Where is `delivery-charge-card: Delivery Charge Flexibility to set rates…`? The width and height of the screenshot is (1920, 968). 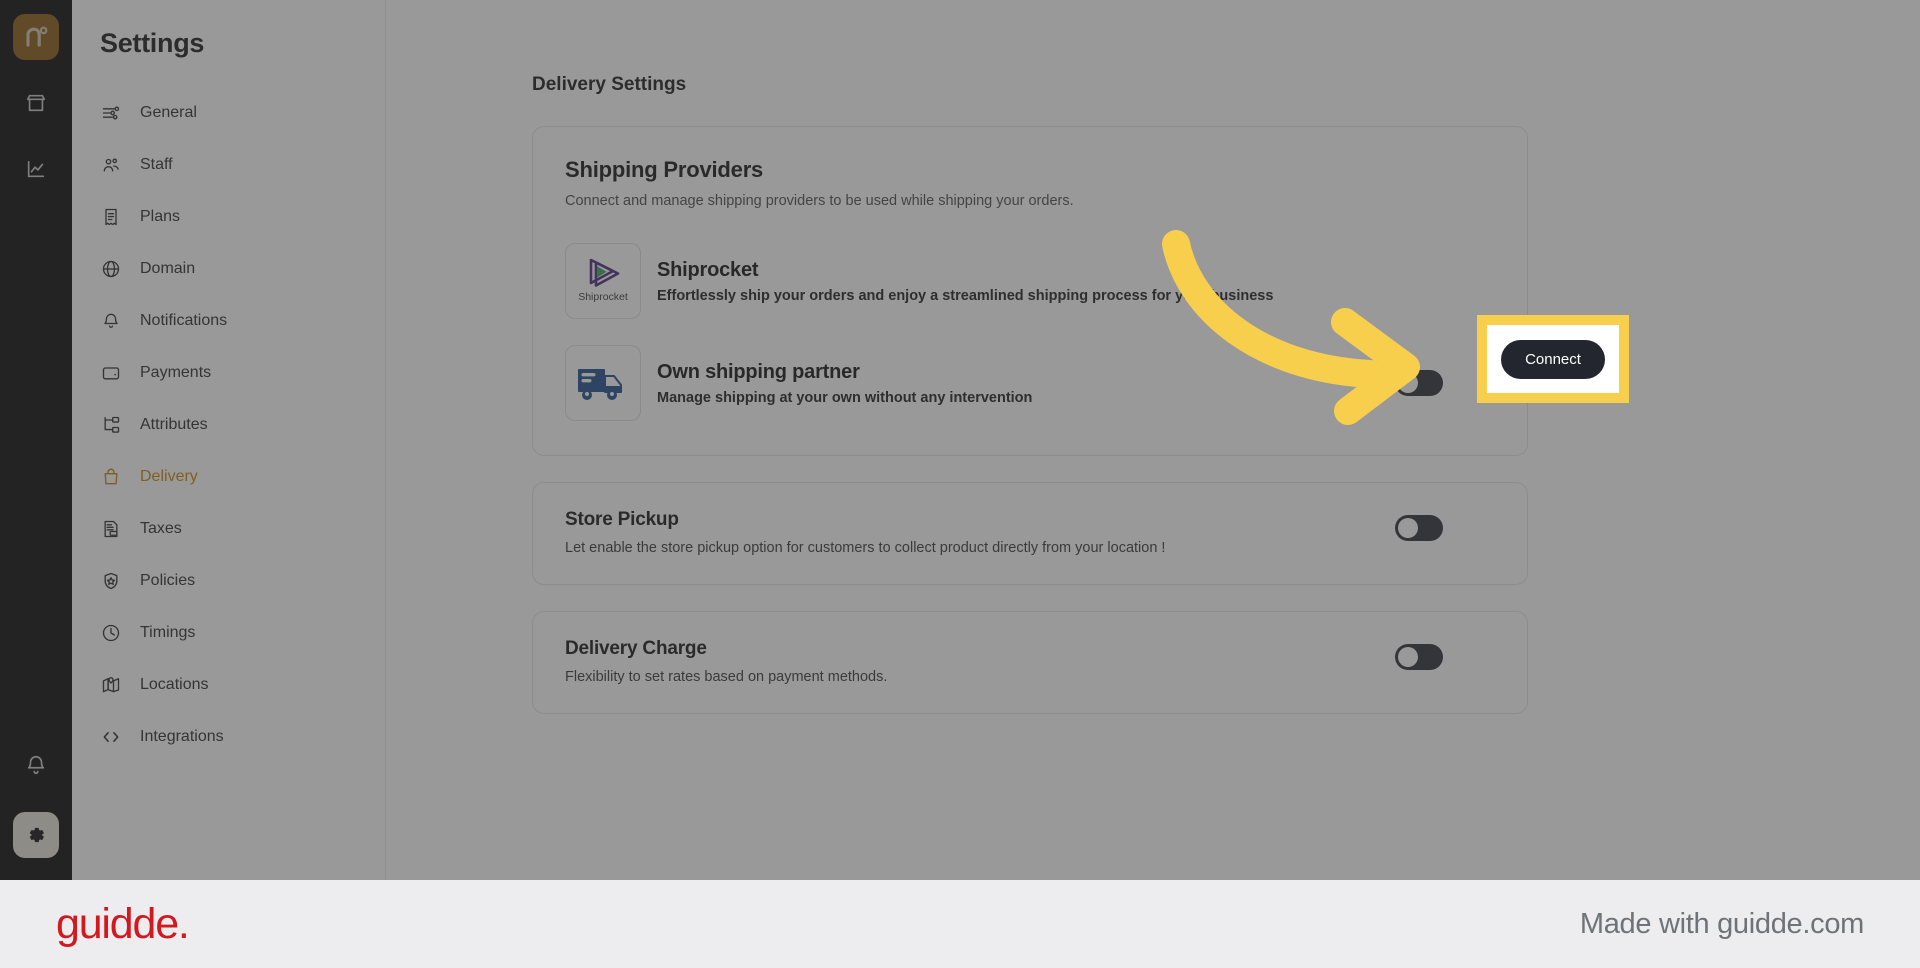 delivery-charge-card: Delivery Charge Flexibility to set rates… is located at coordinates (1030, 662).